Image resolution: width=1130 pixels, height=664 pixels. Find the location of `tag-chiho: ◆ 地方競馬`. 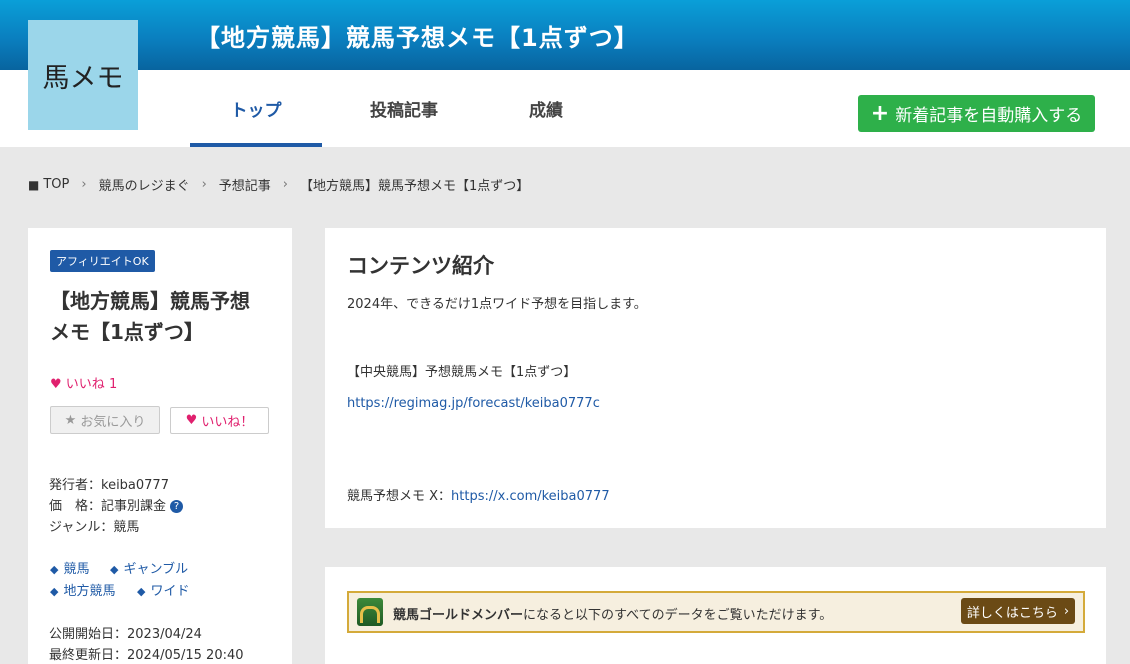

tag-chiho: ◆ 地方競馬 is located at coordinates (82, 589).